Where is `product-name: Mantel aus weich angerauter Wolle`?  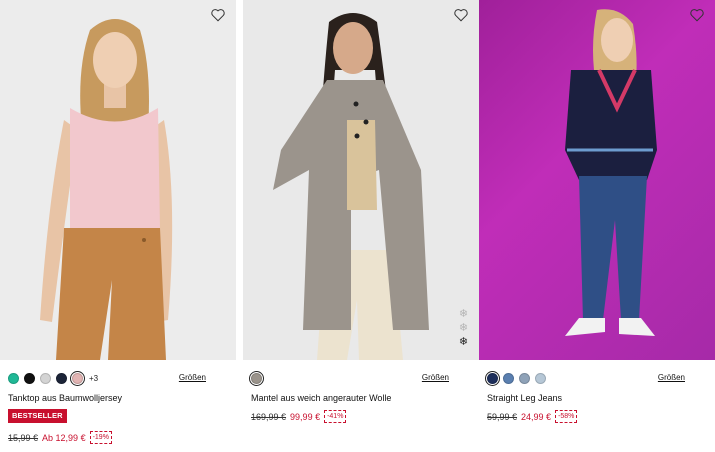
product-name: Mantel aus weich angerauter Wolle is located at coordinates (321, 398).